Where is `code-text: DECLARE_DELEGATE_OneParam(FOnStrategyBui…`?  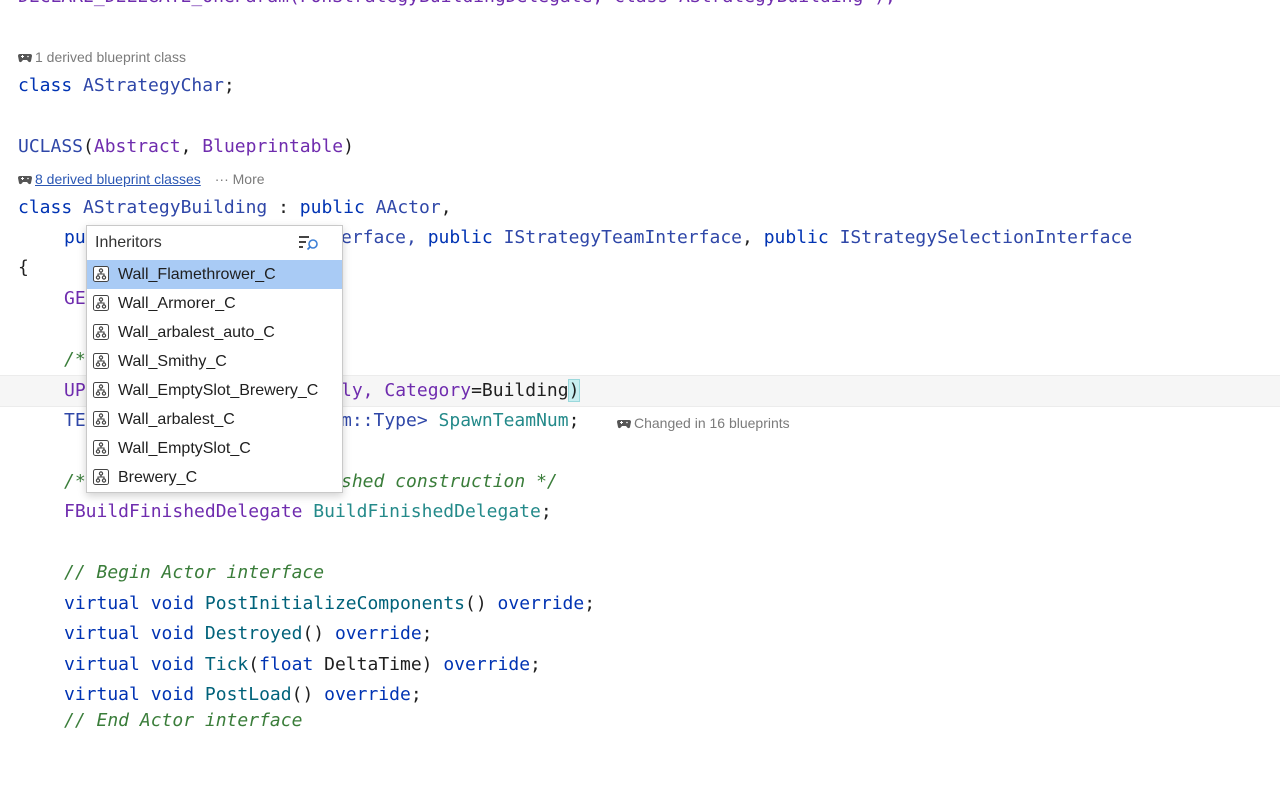
code-text: DECLARE_DELEGATE_OneParam(FOnStrategyBui… is located at coordinates (457, 6).